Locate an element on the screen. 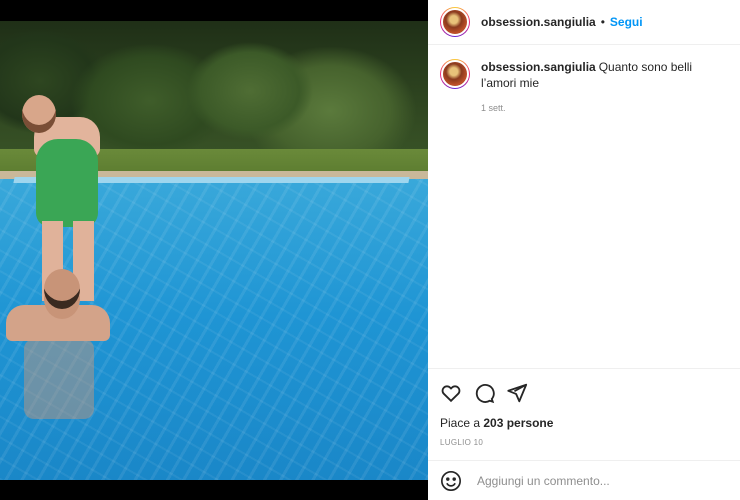 This screenshot has width=740, height=500. header-username: obsession.sangiulia is located at coordinates (538, 22).